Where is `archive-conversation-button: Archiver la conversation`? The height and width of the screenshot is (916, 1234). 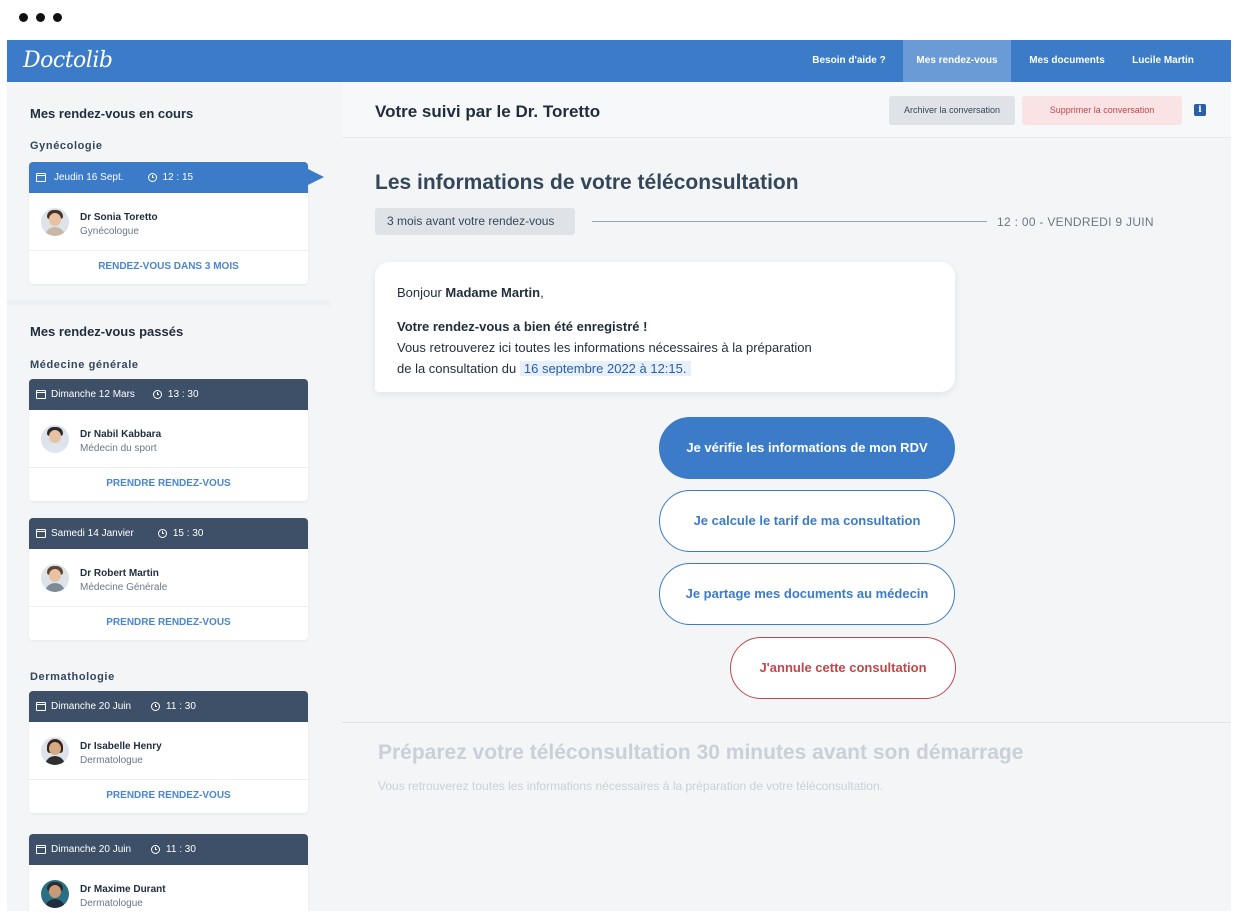 archive-conversation-button: Archiver la conversation is located at coordinates (952, 110).